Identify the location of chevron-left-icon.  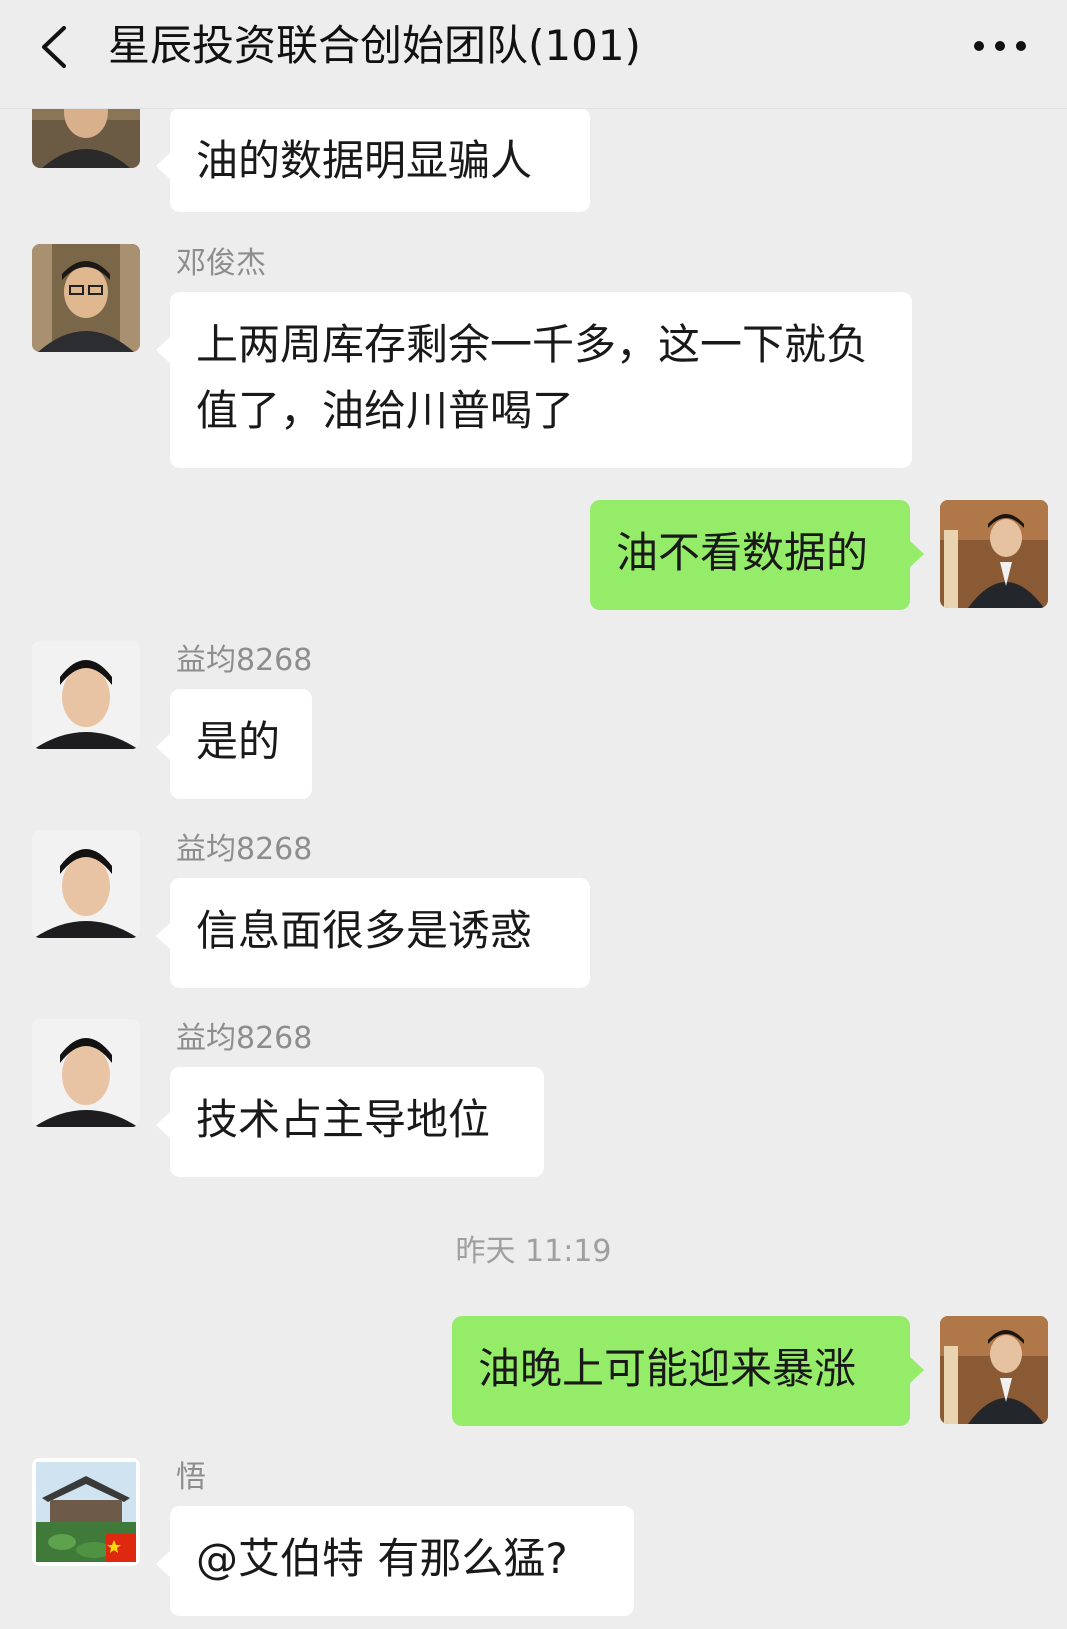
(54, 47).